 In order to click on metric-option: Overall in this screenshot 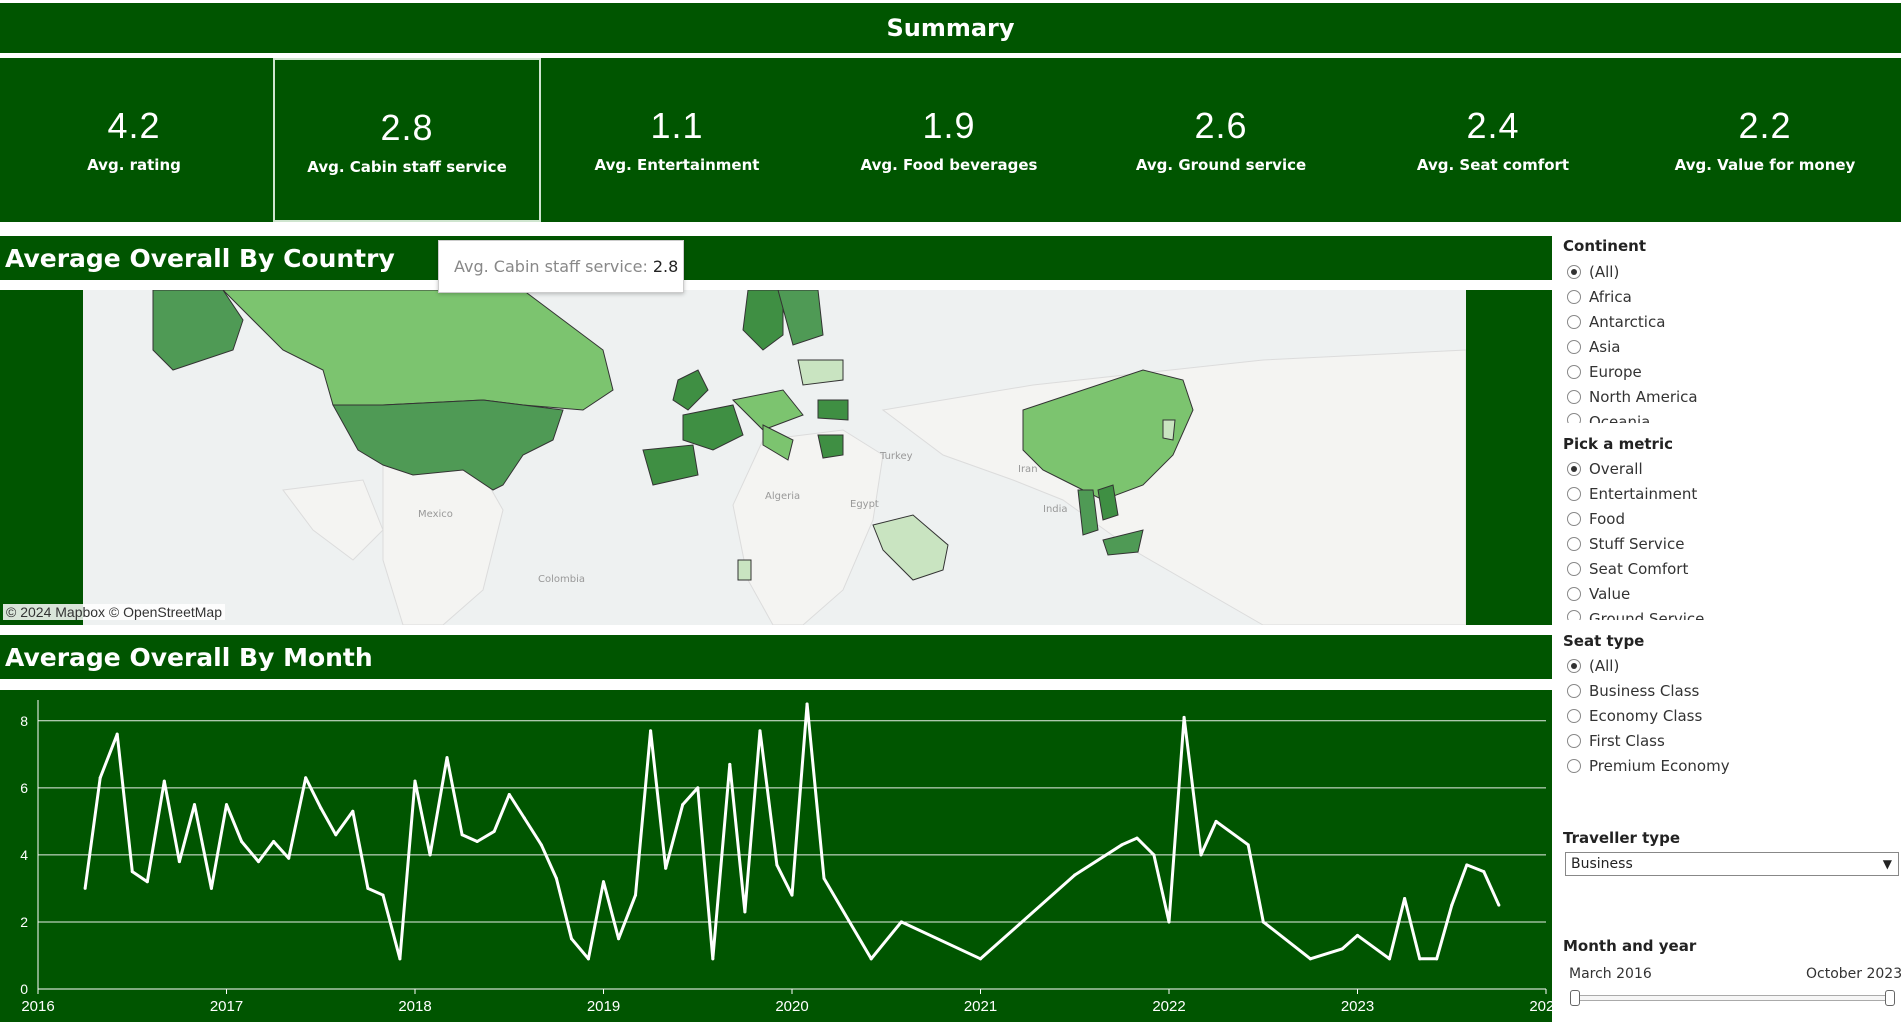, I will do `click(1605, 469)`.